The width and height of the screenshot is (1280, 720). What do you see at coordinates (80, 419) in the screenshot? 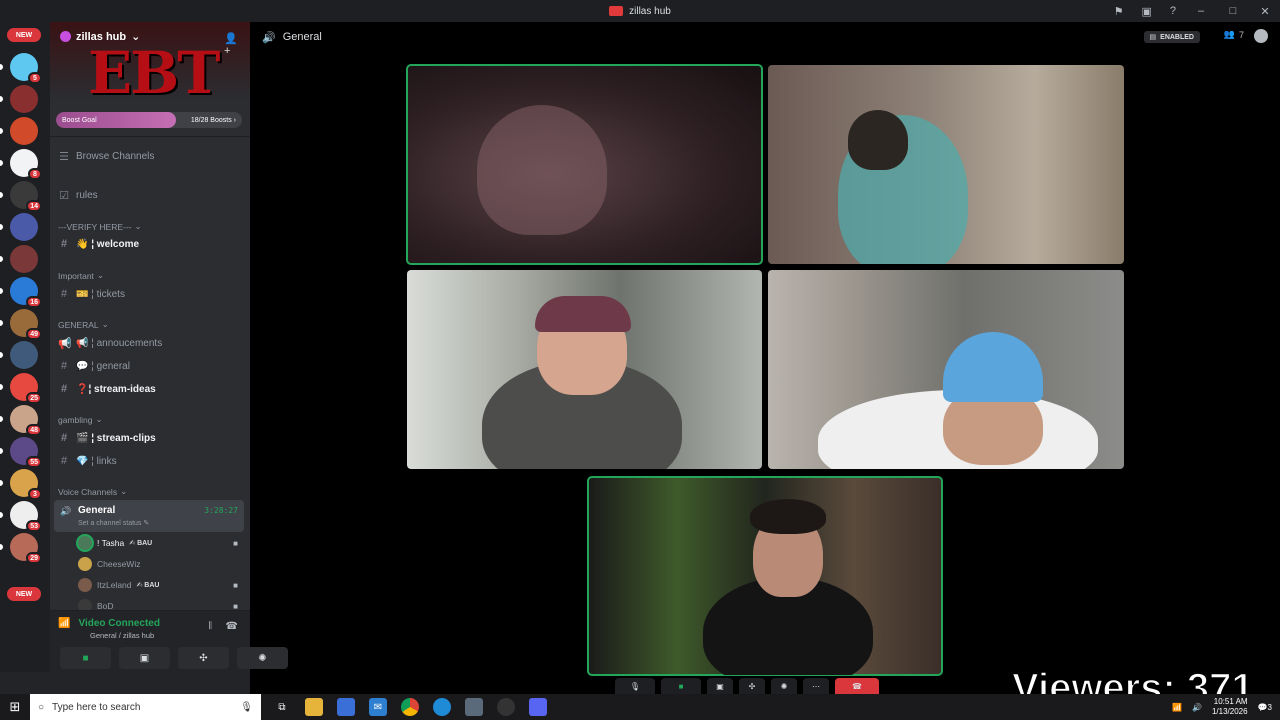
I see `category-gambling: gambling ⌄` at bounding box center [80, 419].